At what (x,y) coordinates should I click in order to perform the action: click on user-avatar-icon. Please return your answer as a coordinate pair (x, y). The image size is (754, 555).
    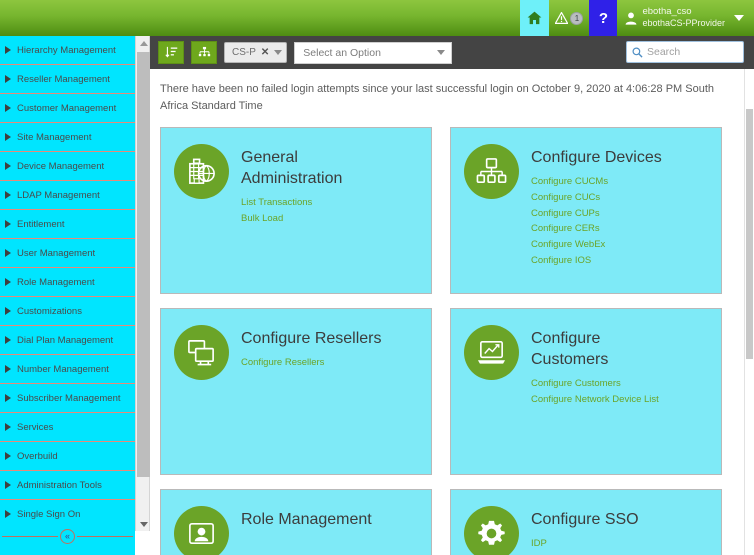
    Looking at the image, I should click on (631, 18).